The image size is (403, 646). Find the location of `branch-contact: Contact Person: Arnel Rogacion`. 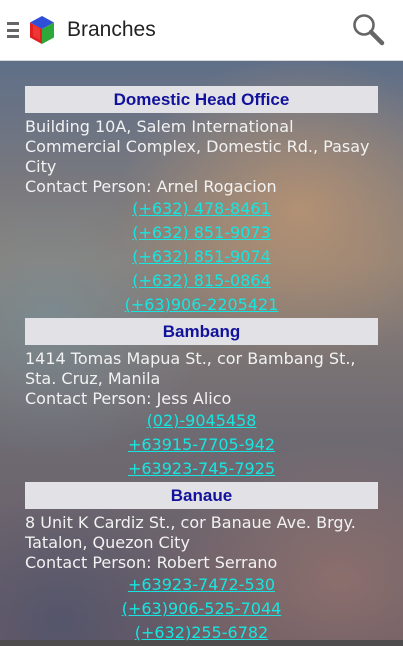

branch-contact: Contact Person: Arnel Rogacion is located at coordinates (151, 186).